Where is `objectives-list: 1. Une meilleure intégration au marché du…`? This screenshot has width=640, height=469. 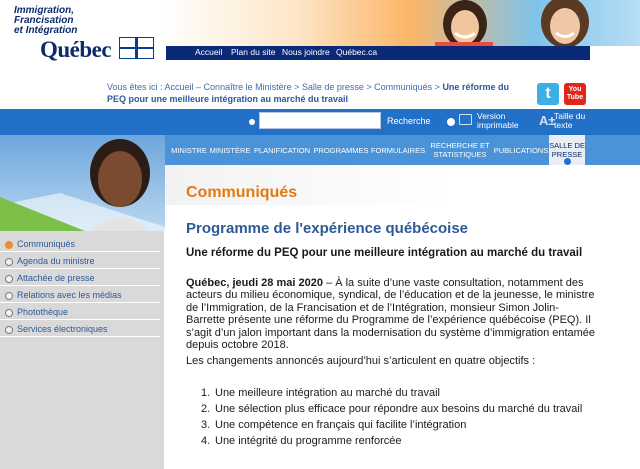
objectives-list: 1. Une meilleure intégration au marché du… is located at coordinates (401, 419).